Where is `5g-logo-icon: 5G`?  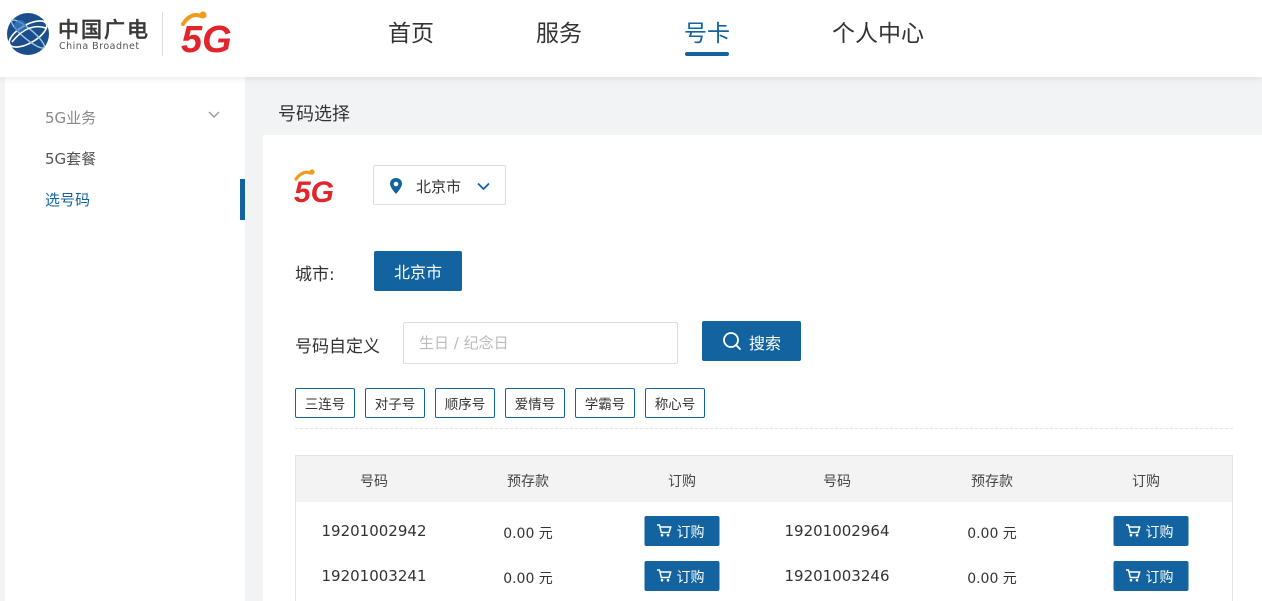 5g-logo-icon: 5G is located at coordinates (206, 33).